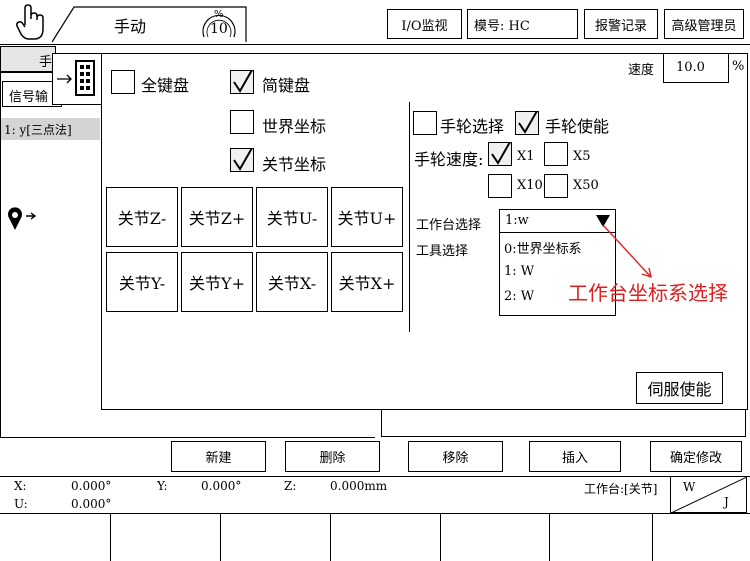  I want to click on speed-x1-checkbox, so click(500, 154).